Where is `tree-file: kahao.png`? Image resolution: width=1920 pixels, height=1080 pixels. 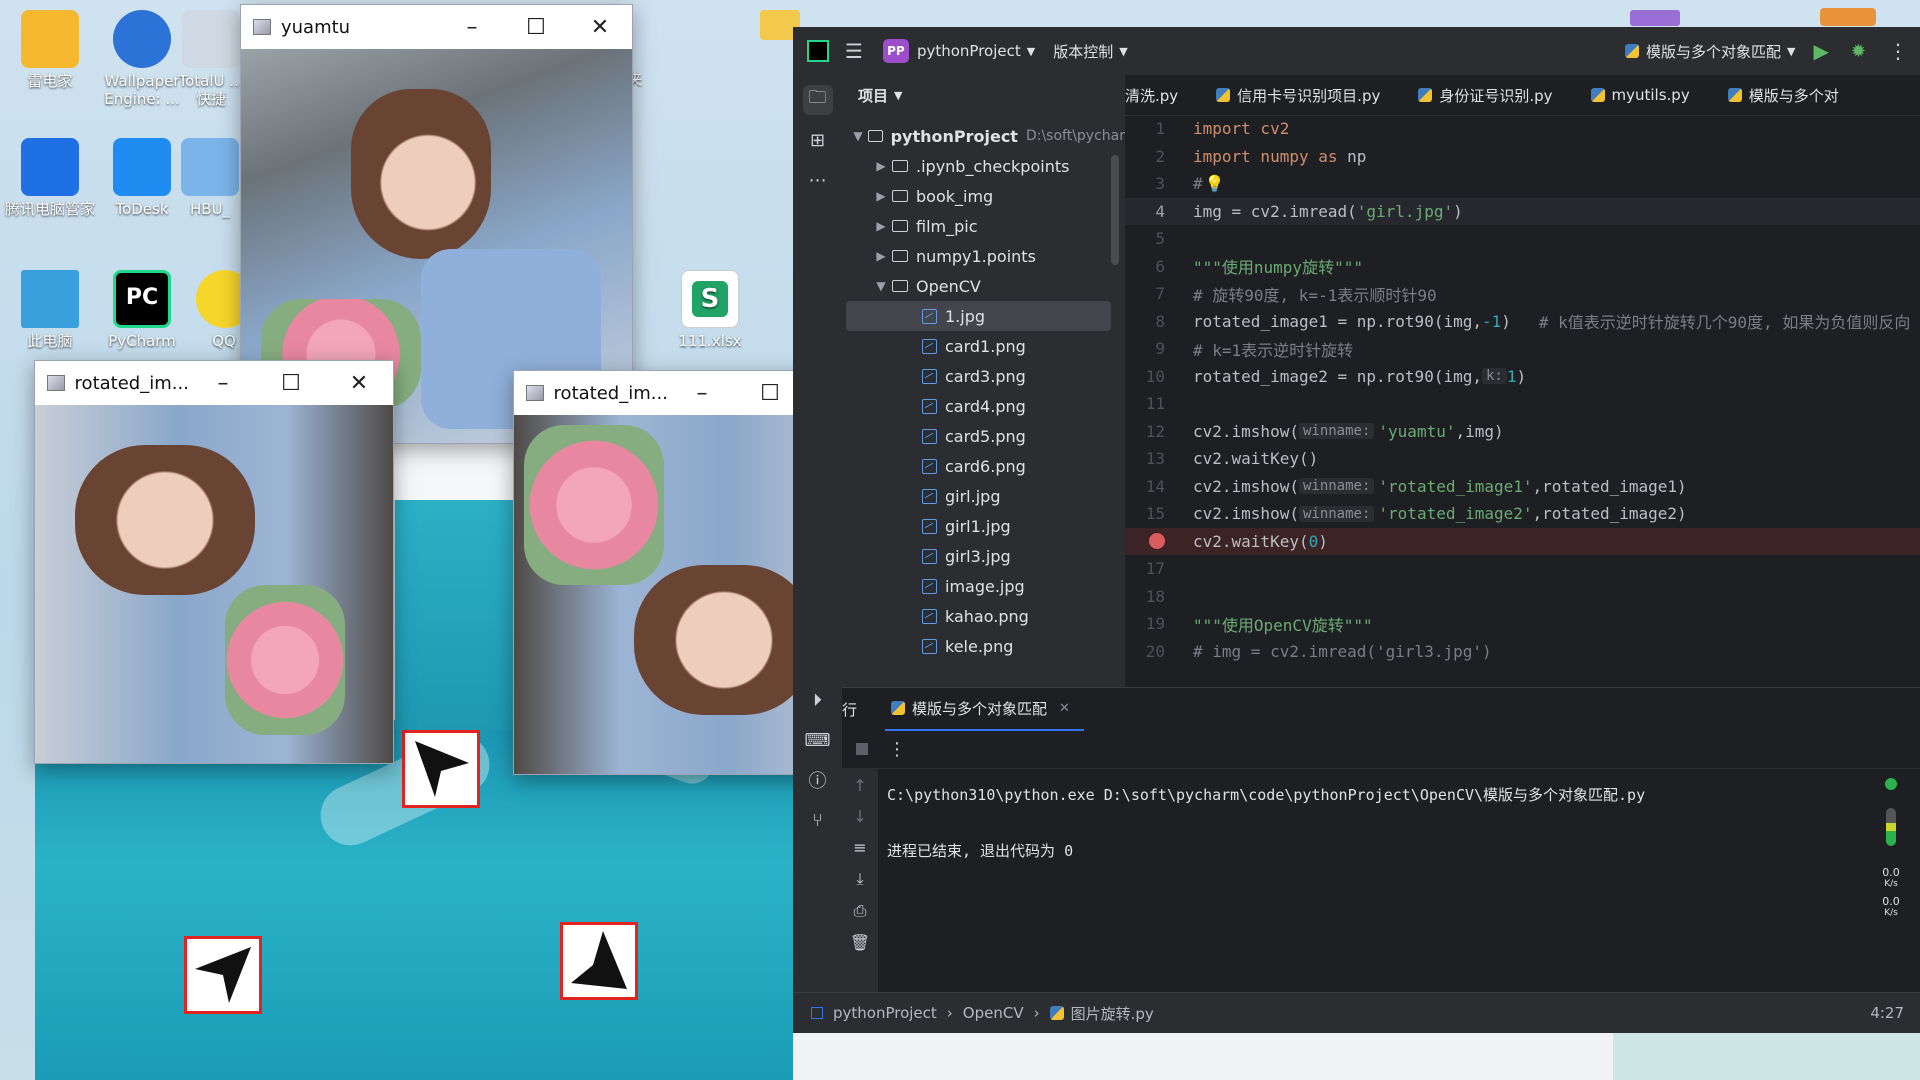
tree-file: kahao.png is located at coordinates (983, 616).